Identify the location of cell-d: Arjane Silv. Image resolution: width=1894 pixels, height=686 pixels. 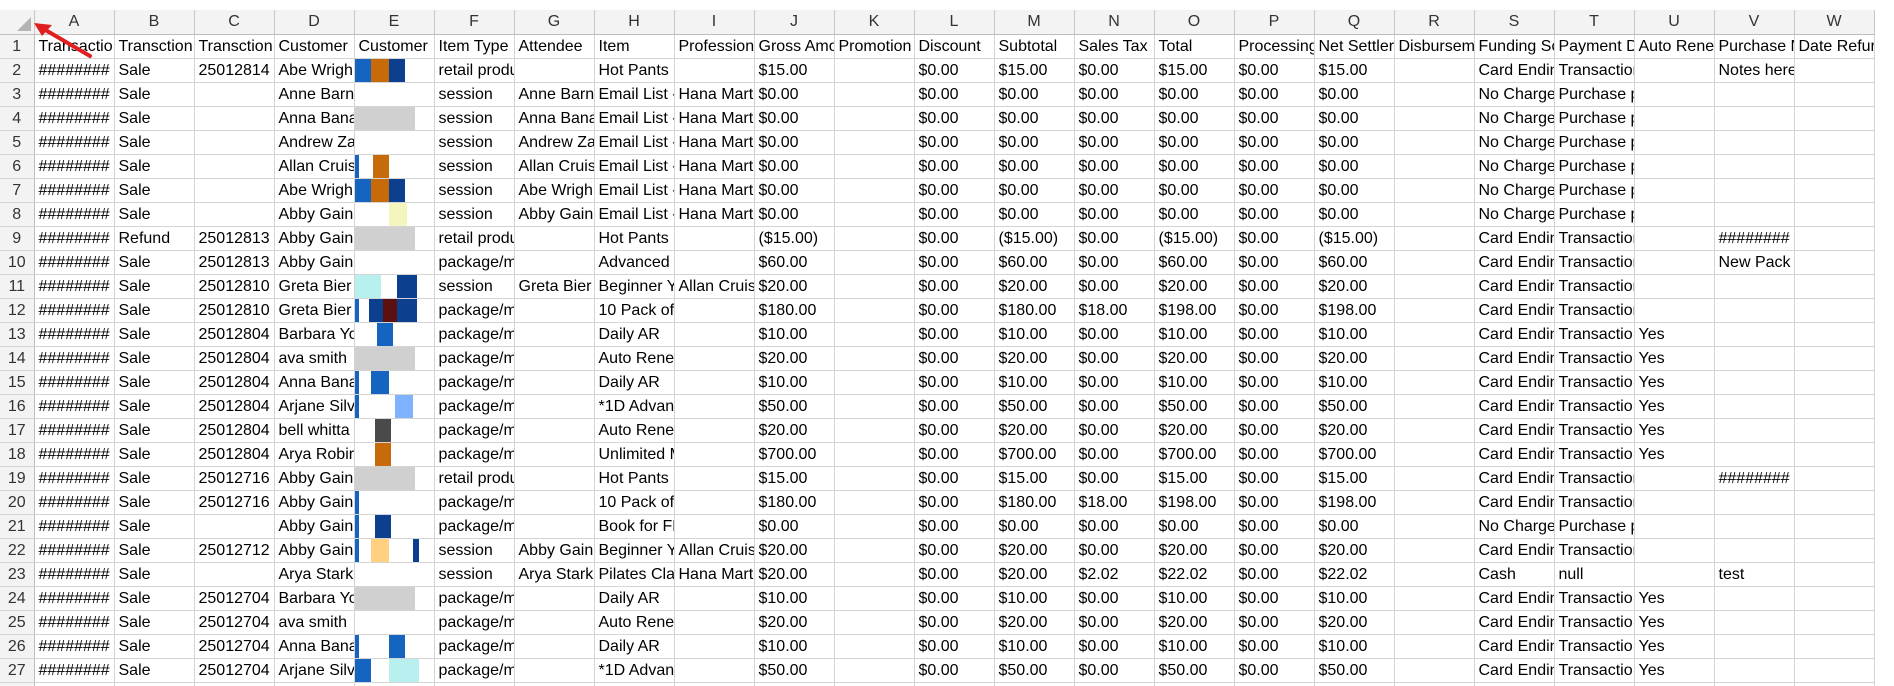
(314, 670).